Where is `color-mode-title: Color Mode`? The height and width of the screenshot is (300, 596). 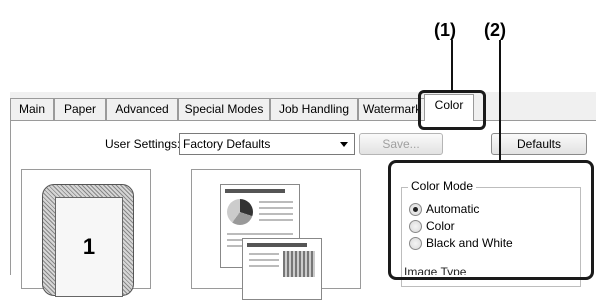 color-mode-title: Color Mode is located at coordinates (442, 186).